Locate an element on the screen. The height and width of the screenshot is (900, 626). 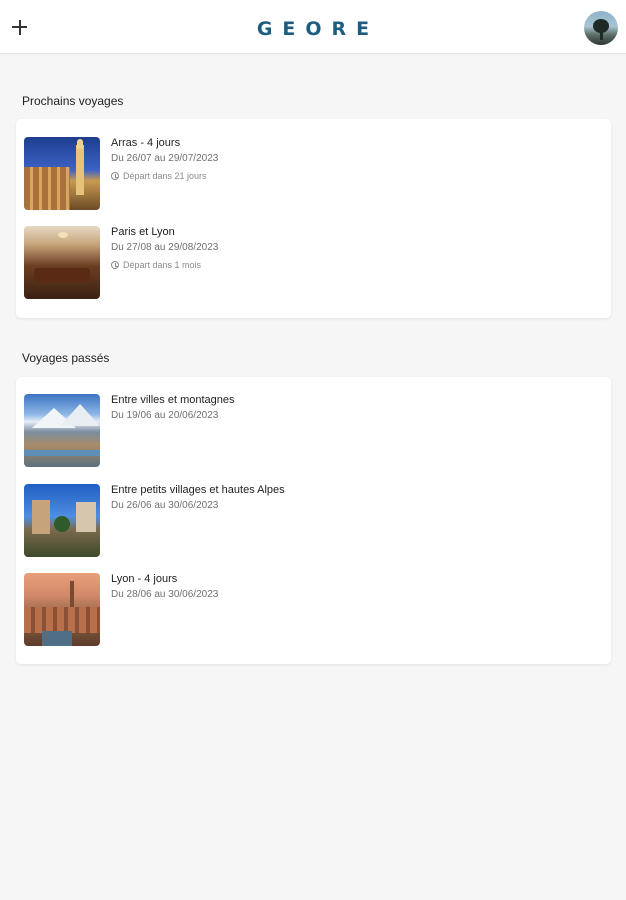
trip-title: Entre petits villages et hautes Alpes is located at coordinates (198, 490).